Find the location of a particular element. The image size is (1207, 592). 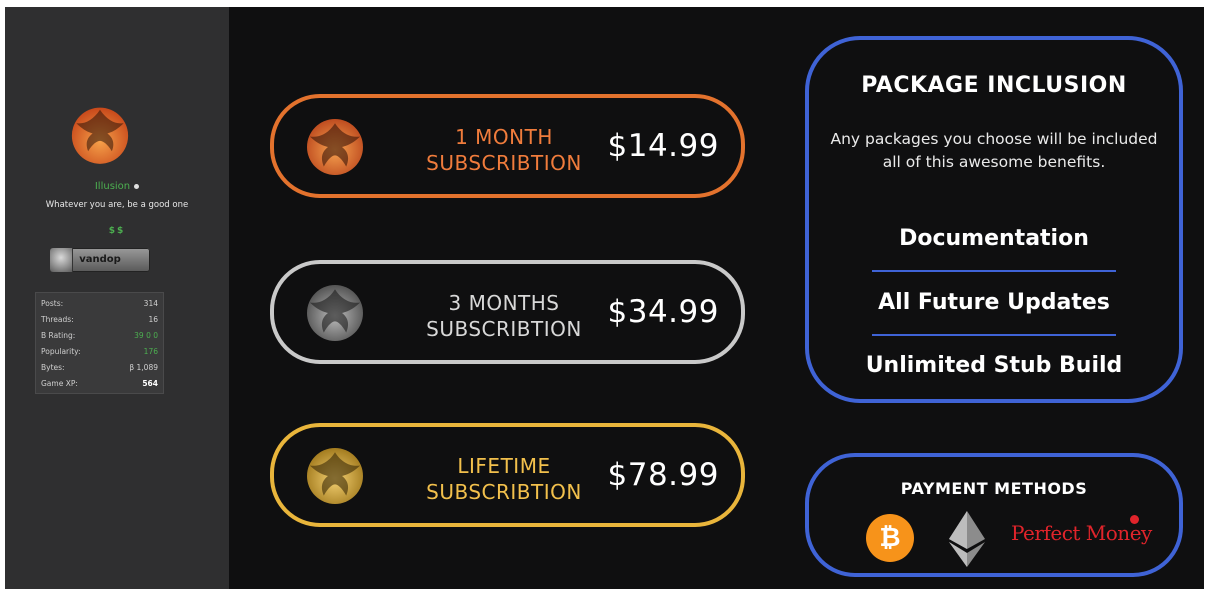

stat-value: 39 0 0 is located at coordinates (146, 336).